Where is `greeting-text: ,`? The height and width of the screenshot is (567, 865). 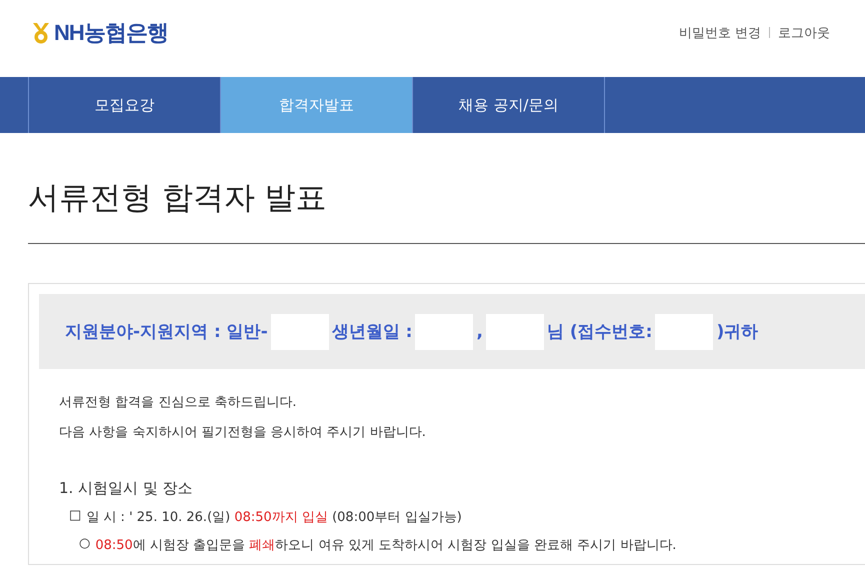 greeting-text: , is located at coordinates (479, 332).